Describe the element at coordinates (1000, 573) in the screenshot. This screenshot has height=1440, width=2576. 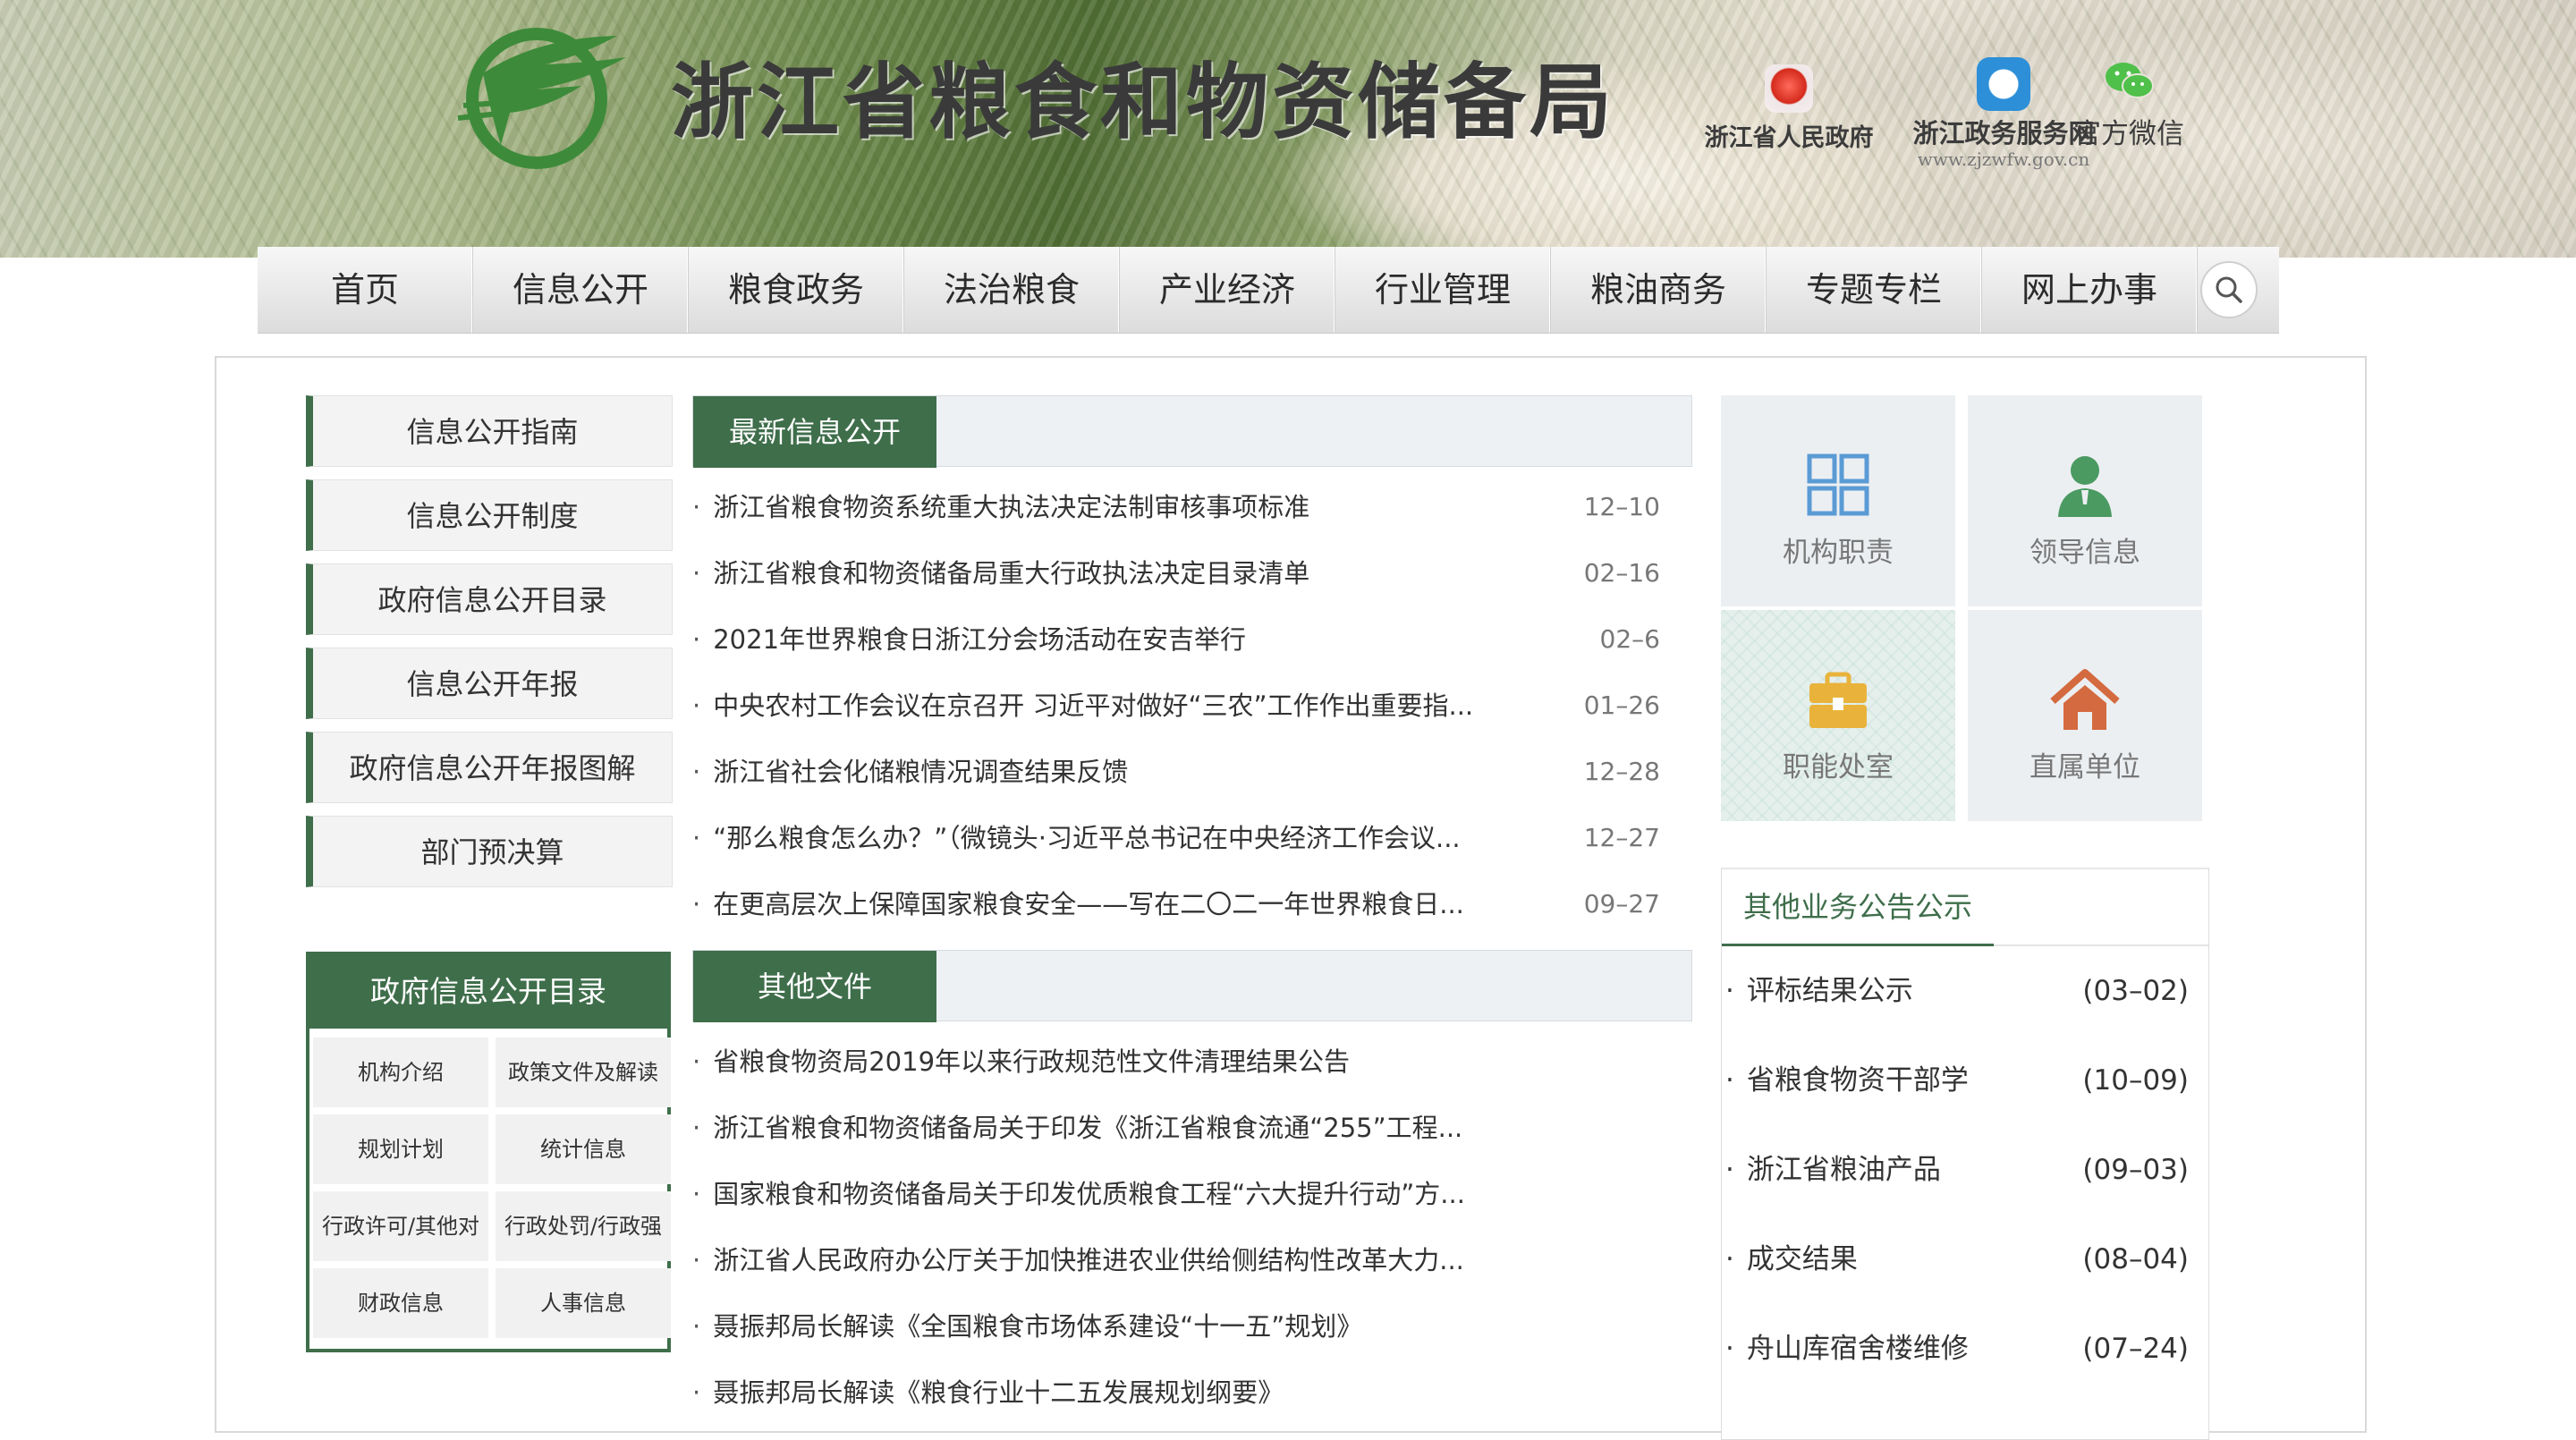
I see `news-title: 浙江省粮食和物资储备局重大行政执法决定目录清单` at that location.